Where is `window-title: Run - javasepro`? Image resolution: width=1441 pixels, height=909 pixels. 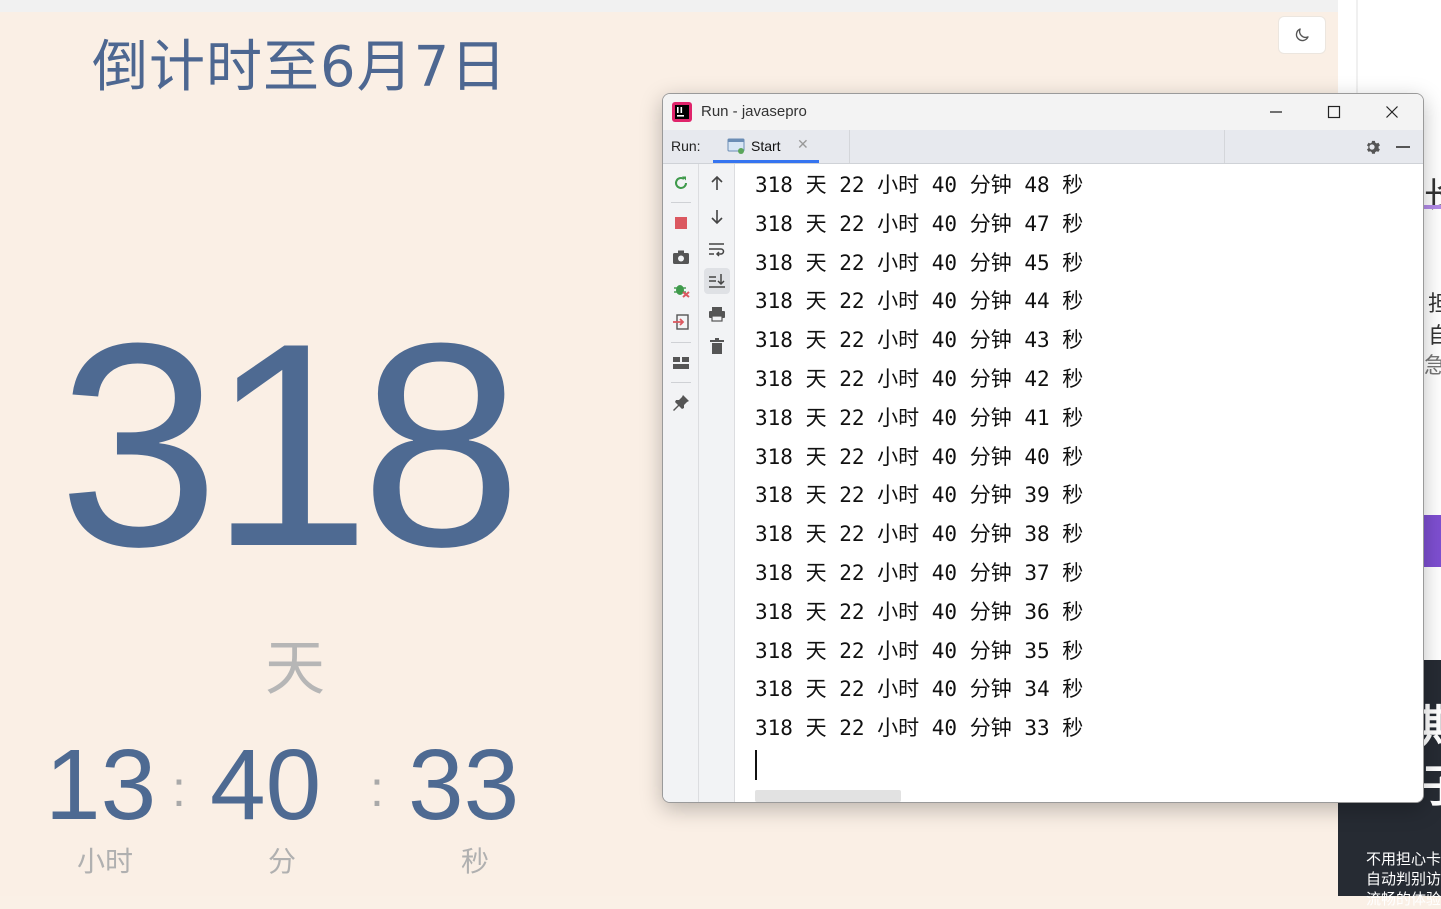 window-title: Run - javasepro is located at coordinates (754, 111).